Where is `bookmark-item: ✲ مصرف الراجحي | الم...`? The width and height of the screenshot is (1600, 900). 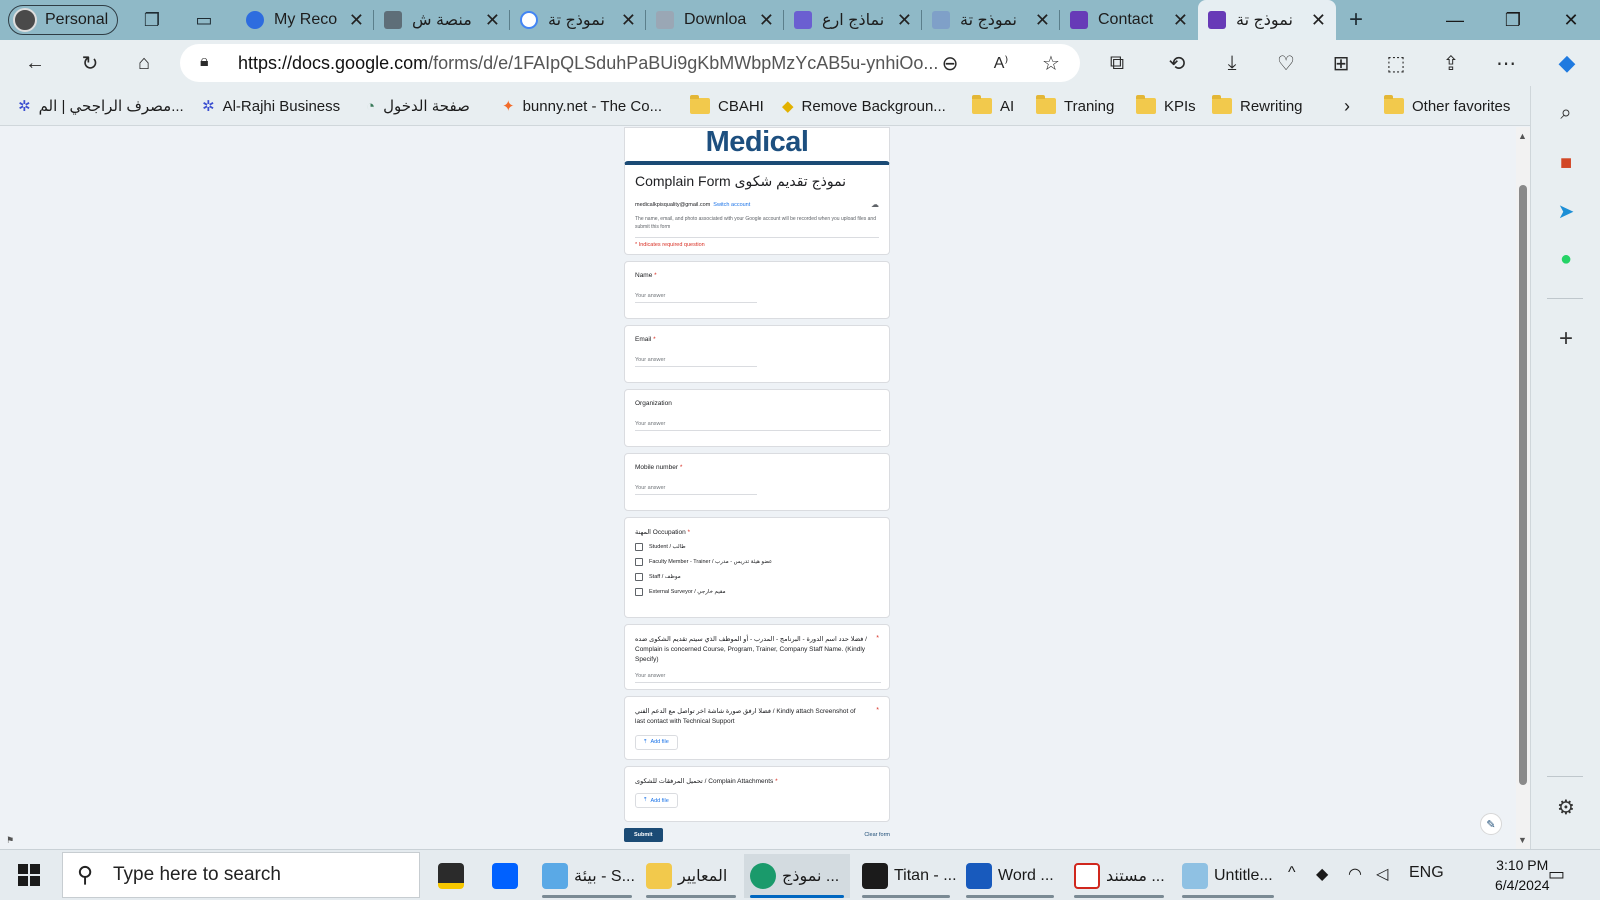 bookmark-item: ✲ مصرف الراجحي | الم... is located at coordinates (101, 106).